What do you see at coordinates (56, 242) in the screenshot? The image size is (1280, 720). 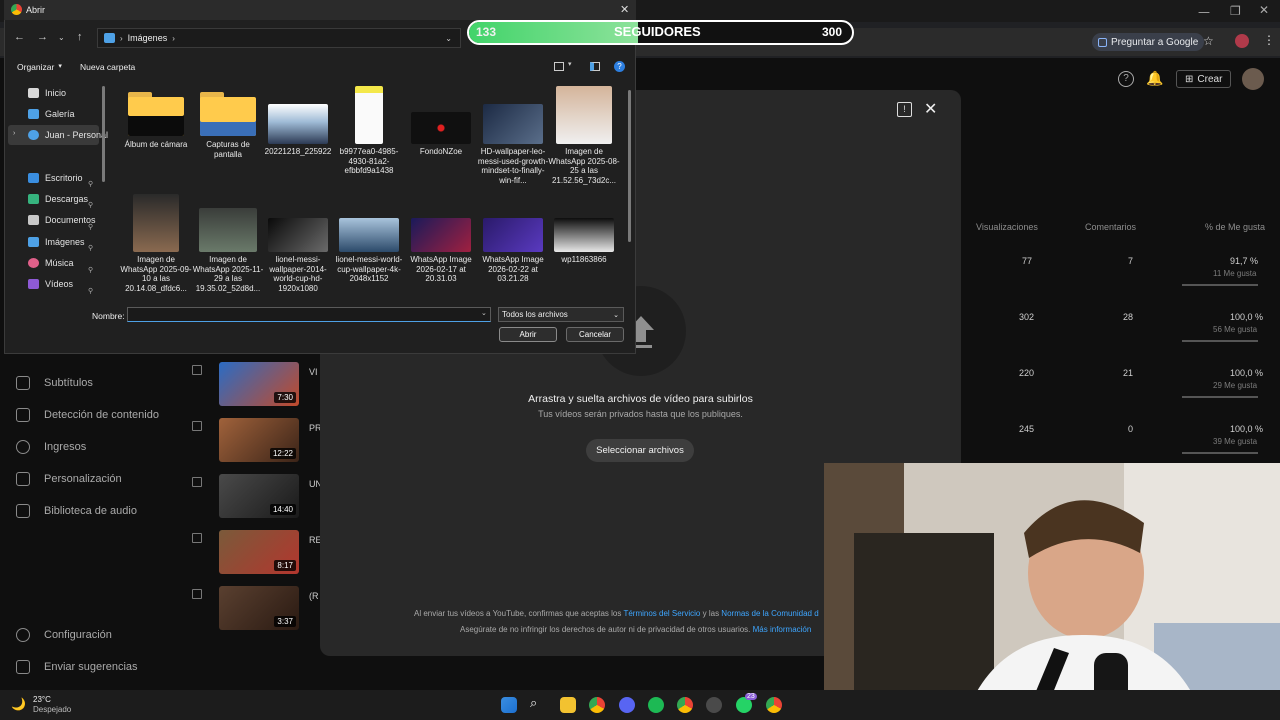 I see `nav-item-pictures: Imágenes` at bounding box center [56, 242].